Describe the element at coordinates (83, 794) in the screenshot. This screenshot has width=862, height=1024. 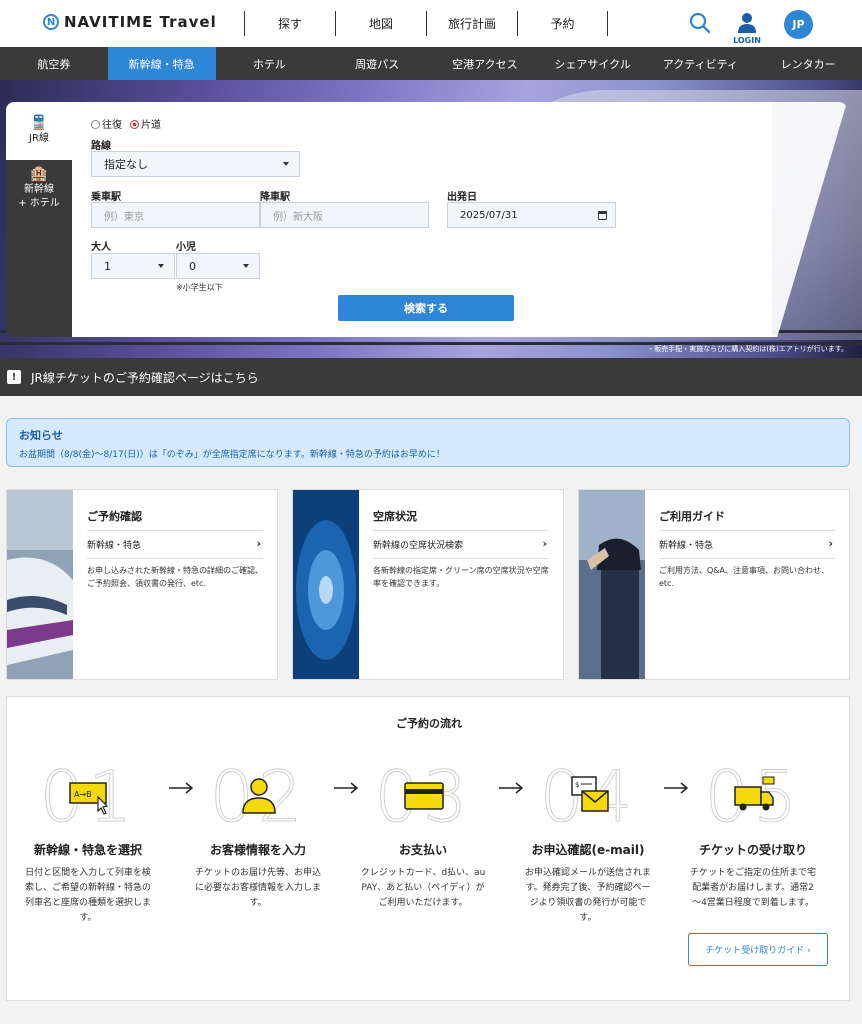
I see `svg-text: A→B` at that location.